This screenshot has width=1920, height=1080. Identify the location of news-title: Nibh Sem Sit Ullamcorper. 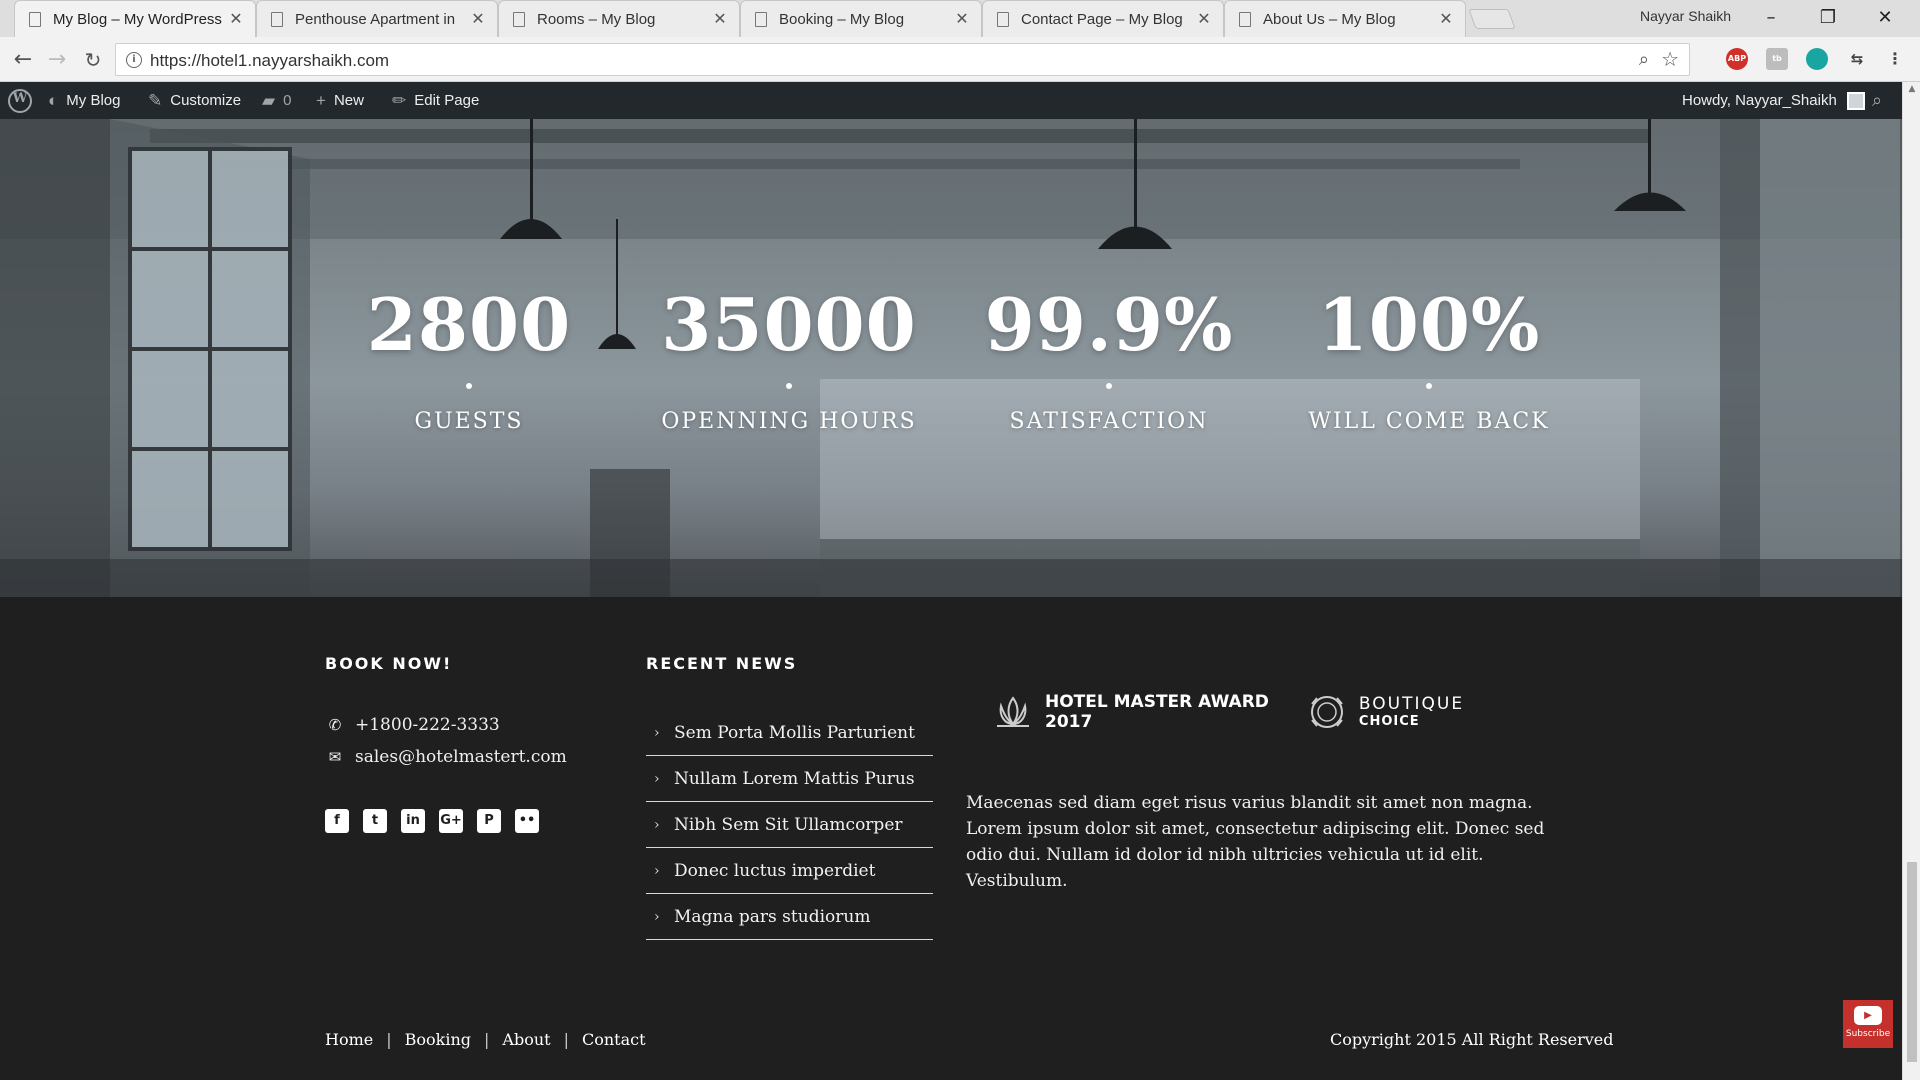
(788, 824).